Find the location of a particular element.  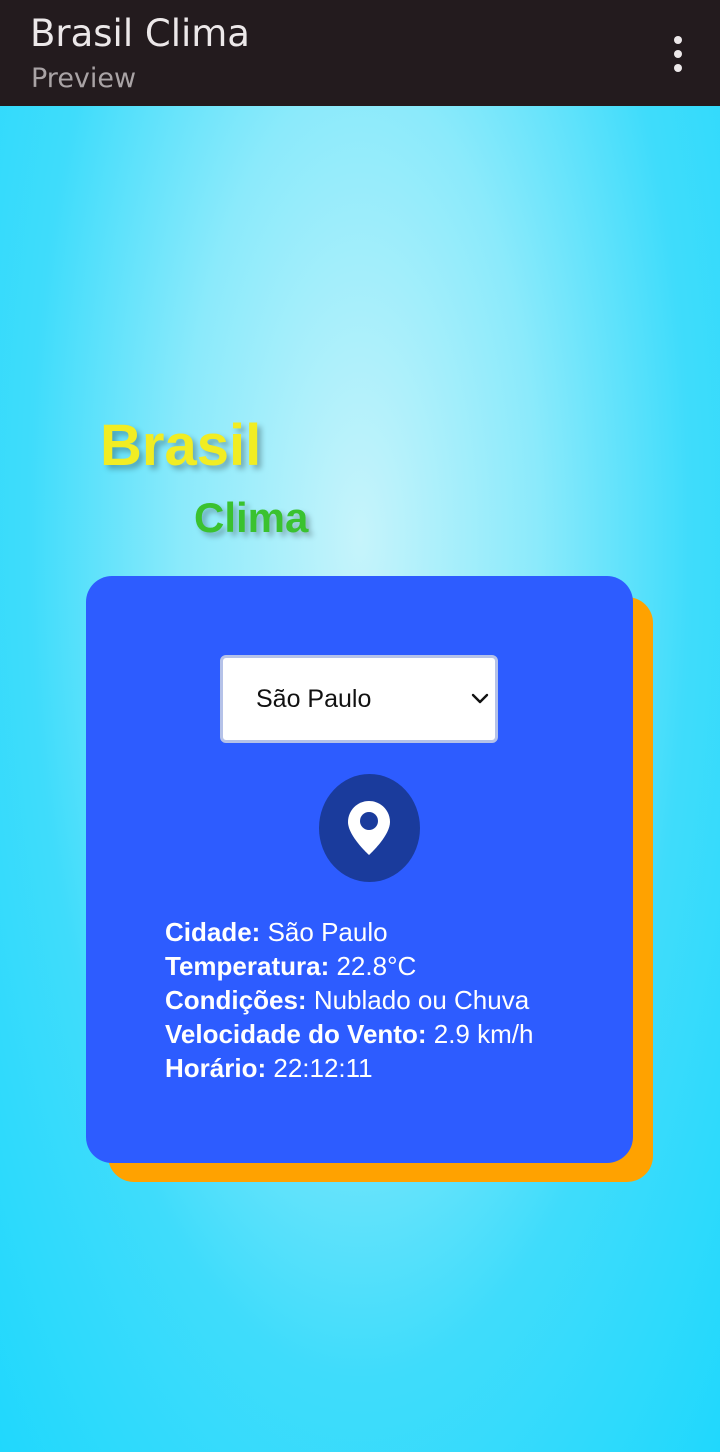

more-vert-icon is located at coordinates (678, 54).